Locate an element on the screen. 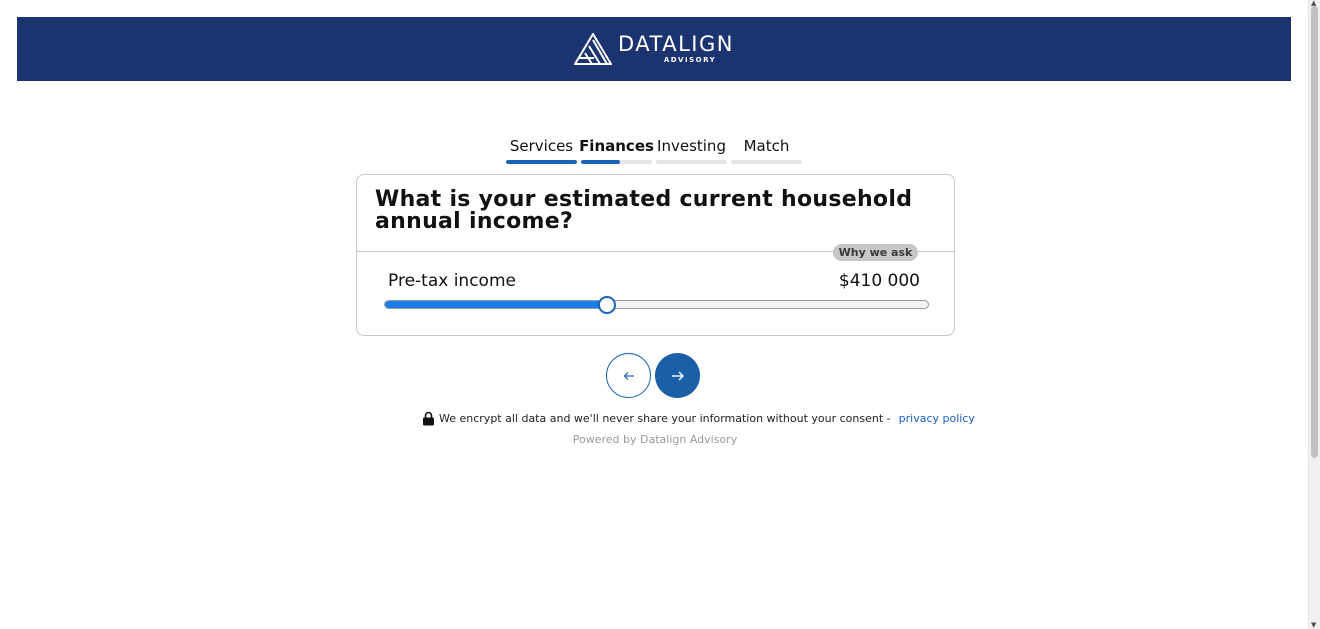 The width and height of the screenshot is (1320, 629). scrollbar: ▲ ▼ is located at coordinates (1314, 314).